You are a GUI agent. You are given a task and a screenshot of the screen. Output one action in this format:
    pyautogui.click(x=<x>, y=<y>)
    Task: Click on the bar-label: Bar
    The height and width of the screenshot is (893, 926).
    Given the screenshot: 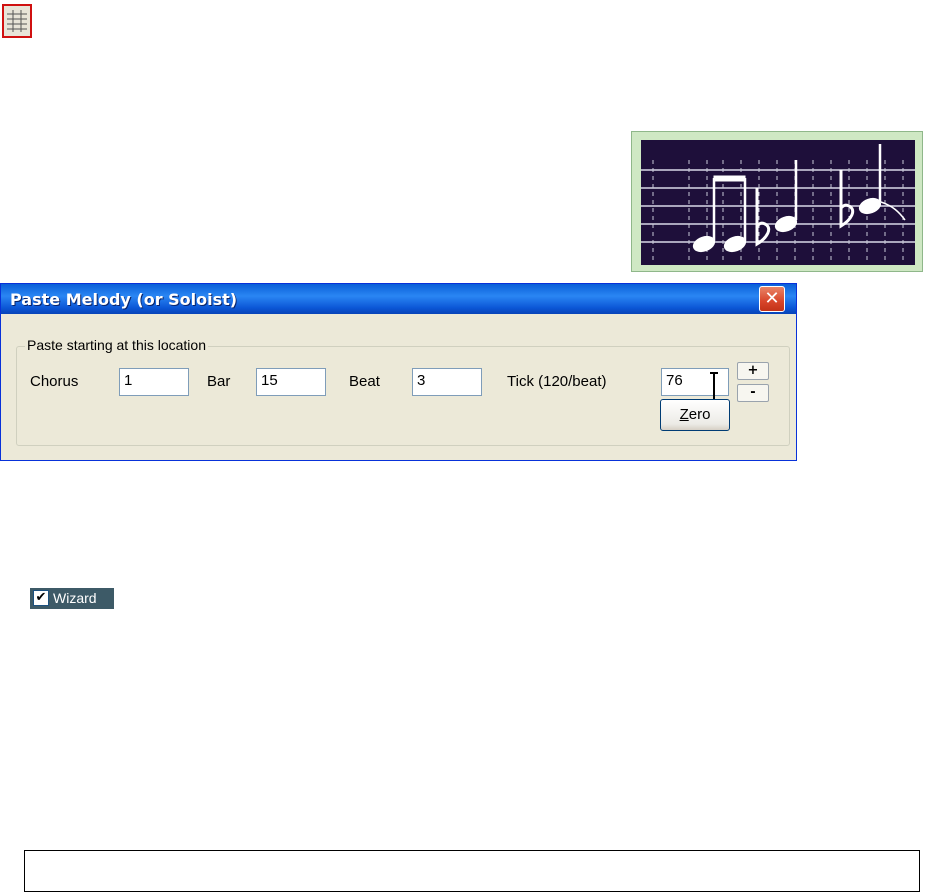 What is the action you would take?
    pyautogui.click(x=219, y=381)
    